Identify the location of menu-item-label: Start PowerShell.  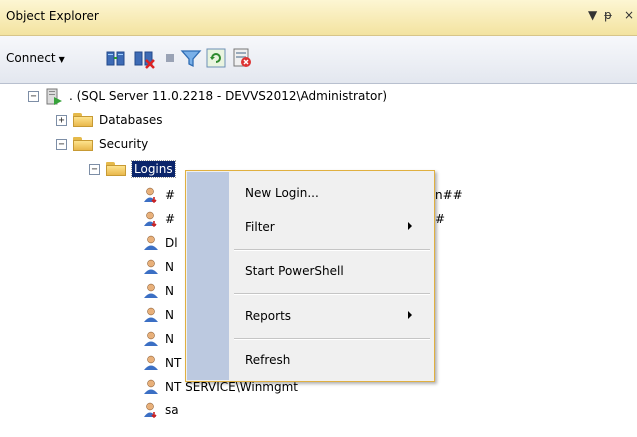
(294, 271).